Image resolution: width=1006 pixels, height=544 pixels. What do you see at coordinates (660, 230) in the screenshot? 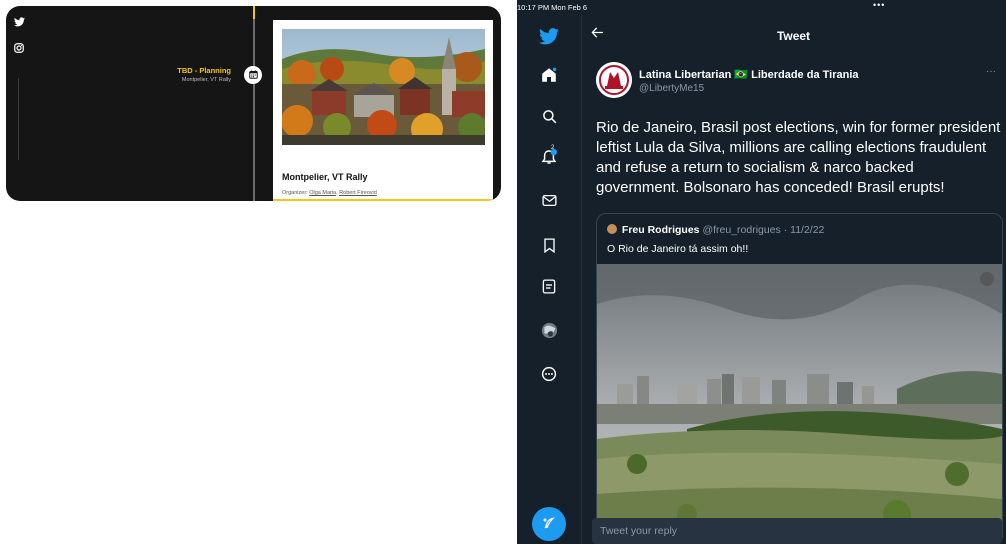
I see `quote-author-name: Freu Rodrigues` at bounding box center [660, 230].